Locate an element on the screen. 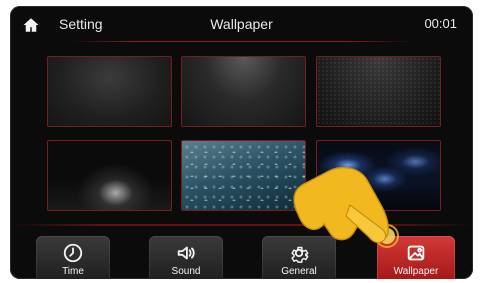 This screenshot has width=481, height=283. tab-time: Time is located at coordinates (73, 257).